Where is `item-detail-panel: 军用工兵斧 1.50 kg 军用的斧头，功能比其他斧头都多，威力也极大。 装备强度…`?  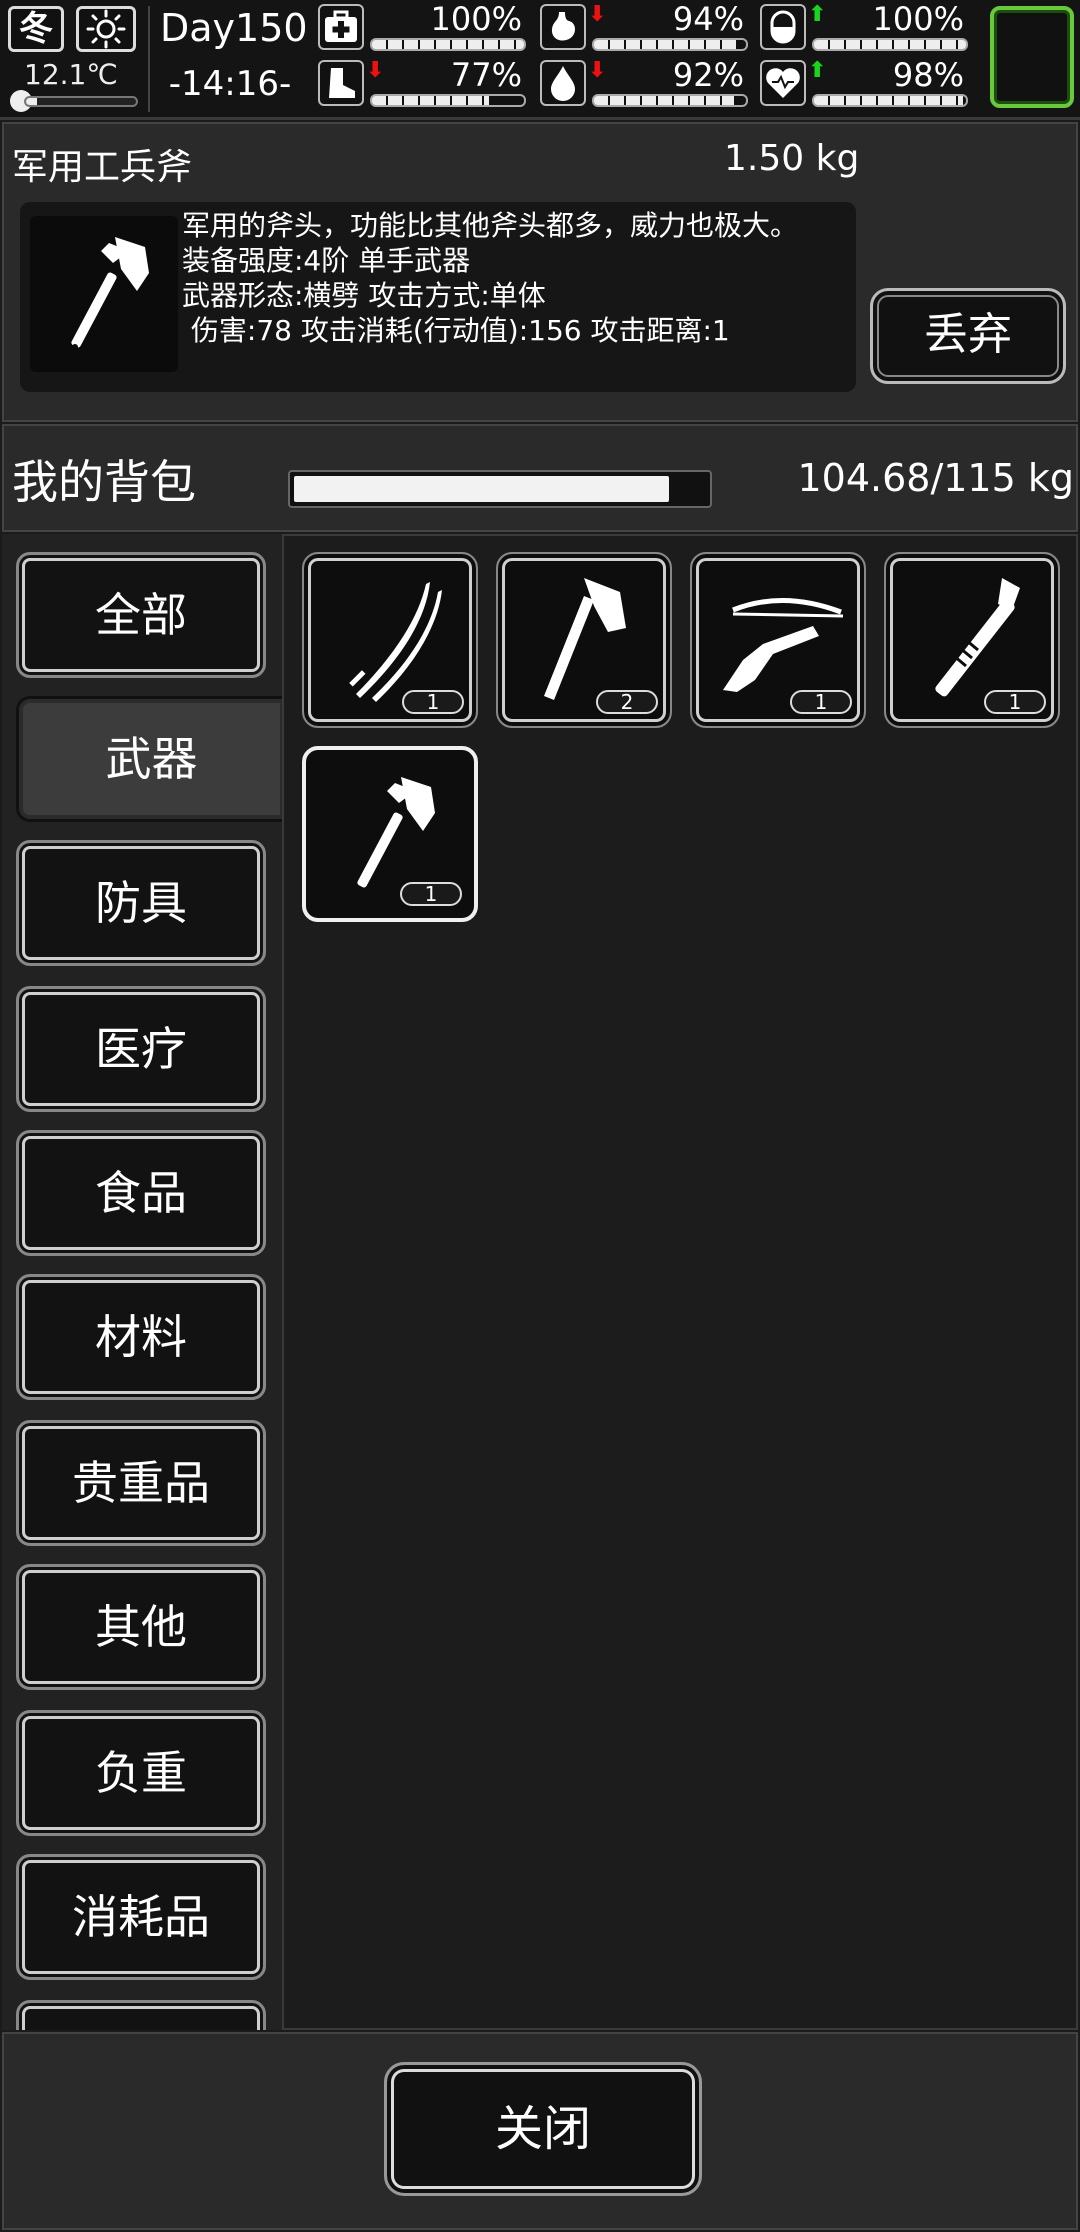
item-detail-panel: 军用工兵斧 1.50 kg 军用的斧头，功能比其他斧头都多，威力也极大。 装备强度… is located at coordinates (540, 272).